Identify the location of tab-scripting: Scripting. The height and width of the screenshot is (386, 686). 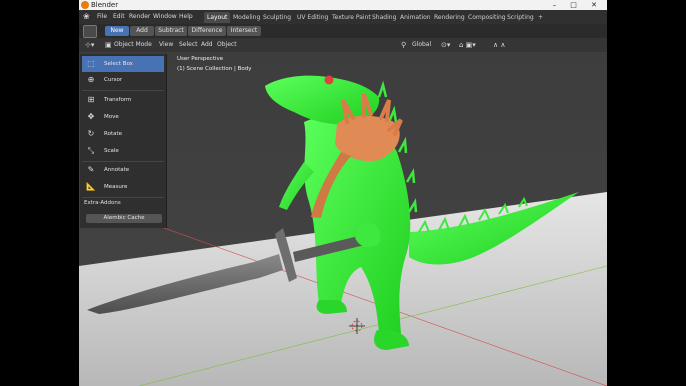
(520, 17).